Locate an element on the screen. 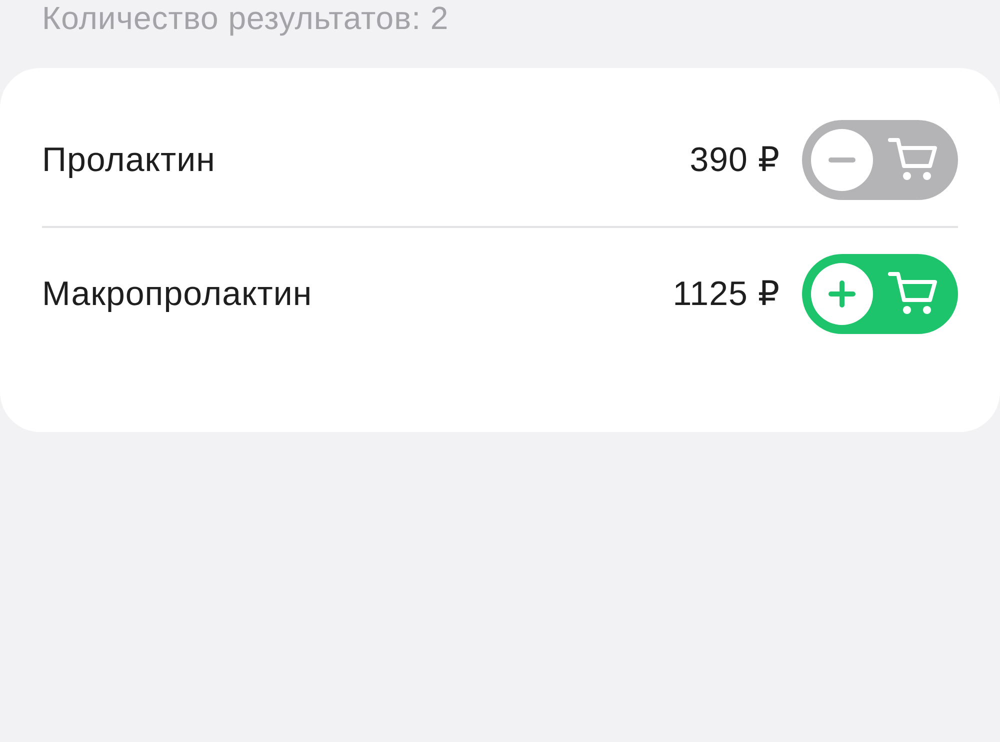 This screenshot has width=1000, height=742. price: 390 ₽ is located at coordinates (735, 160).